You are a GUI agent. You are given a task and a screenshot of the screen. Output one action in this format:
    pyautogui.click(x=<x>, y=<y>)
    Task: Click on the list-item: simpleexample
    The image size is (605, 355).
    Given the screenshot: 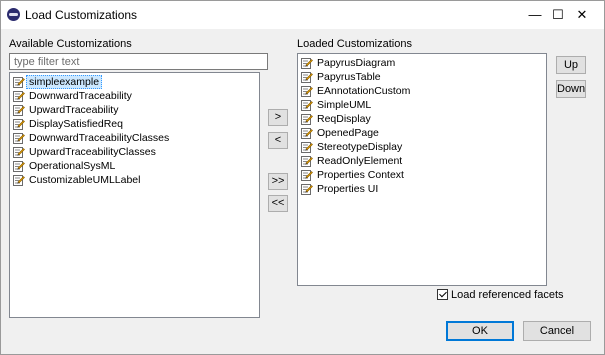 What is the action you would take?
    pyautogui.click(x=134, y=82)
    